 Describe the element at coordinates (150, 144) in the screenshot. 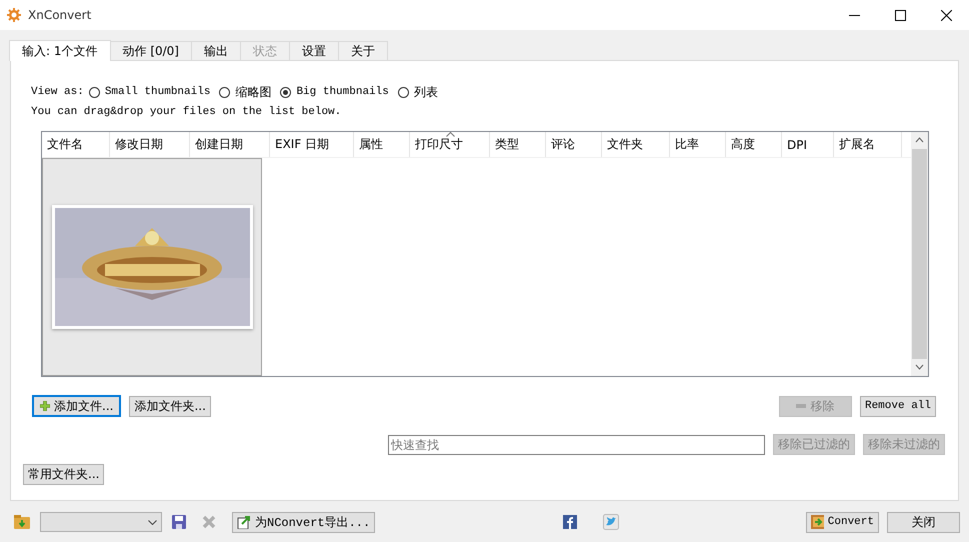

I see `column-header: 修改日期` at that location.